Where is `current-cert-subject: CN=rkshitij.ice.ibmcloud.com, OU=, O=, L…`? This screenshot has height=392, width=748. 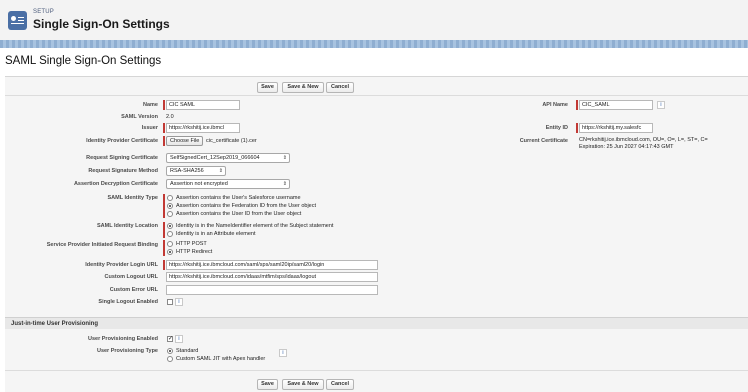 current-cert-subject: CN=rkshitij.ice.ibmcloud.com, OU=, O=, L… is located at coordinates (643, 140).